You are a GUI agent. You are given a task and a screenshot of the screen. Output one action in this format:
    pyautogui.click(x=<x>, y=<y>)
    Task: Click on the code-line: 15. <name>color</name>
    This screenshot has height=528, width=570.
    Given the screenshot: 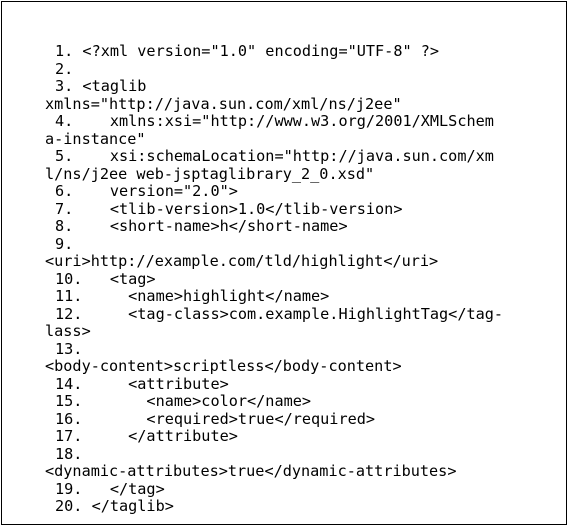 What is the action you would take?
    pyautogui.click(x=183, y=401)
    